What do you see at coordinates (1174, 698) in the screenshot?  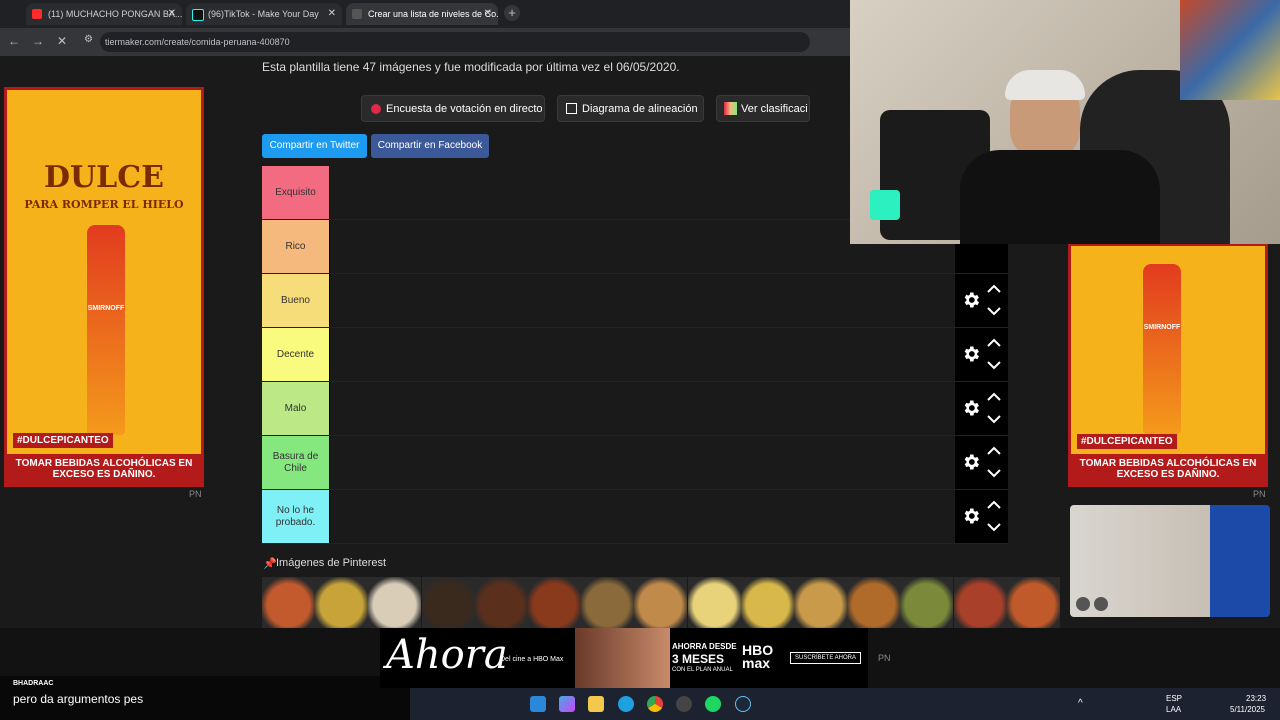 I see `lang1: ESP` at bounding box center [1174, 698].